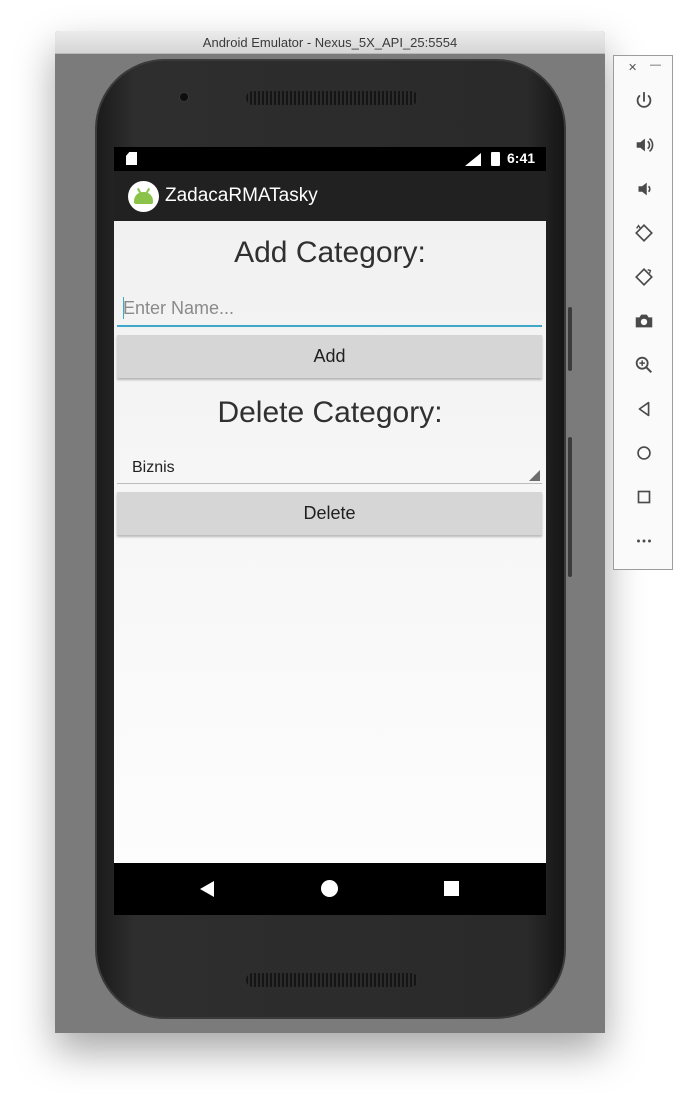 This screenshot has height=1113, width=673. What do you see at coordinates (329, 467) in the screenshot?
I see `category-spinner: Biznis` at bounding box center [329, 467].